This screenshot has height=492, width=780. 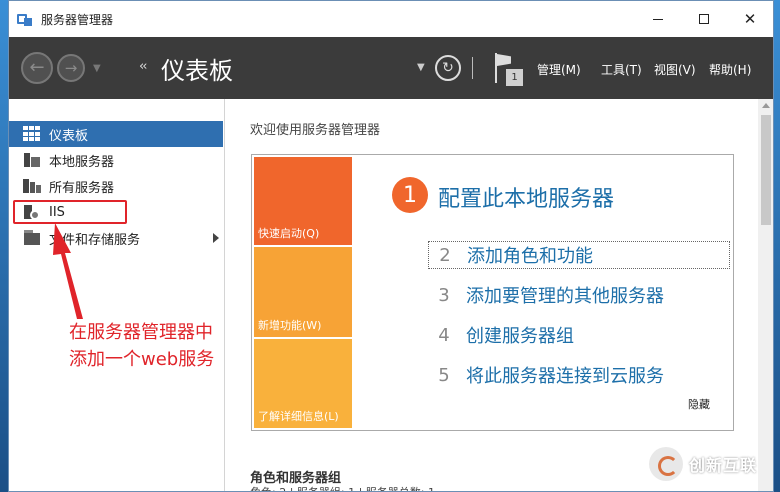 I want to click on add-other-servers-link: 3 添加要管理的其他服务器, so click(x=546, y=295).